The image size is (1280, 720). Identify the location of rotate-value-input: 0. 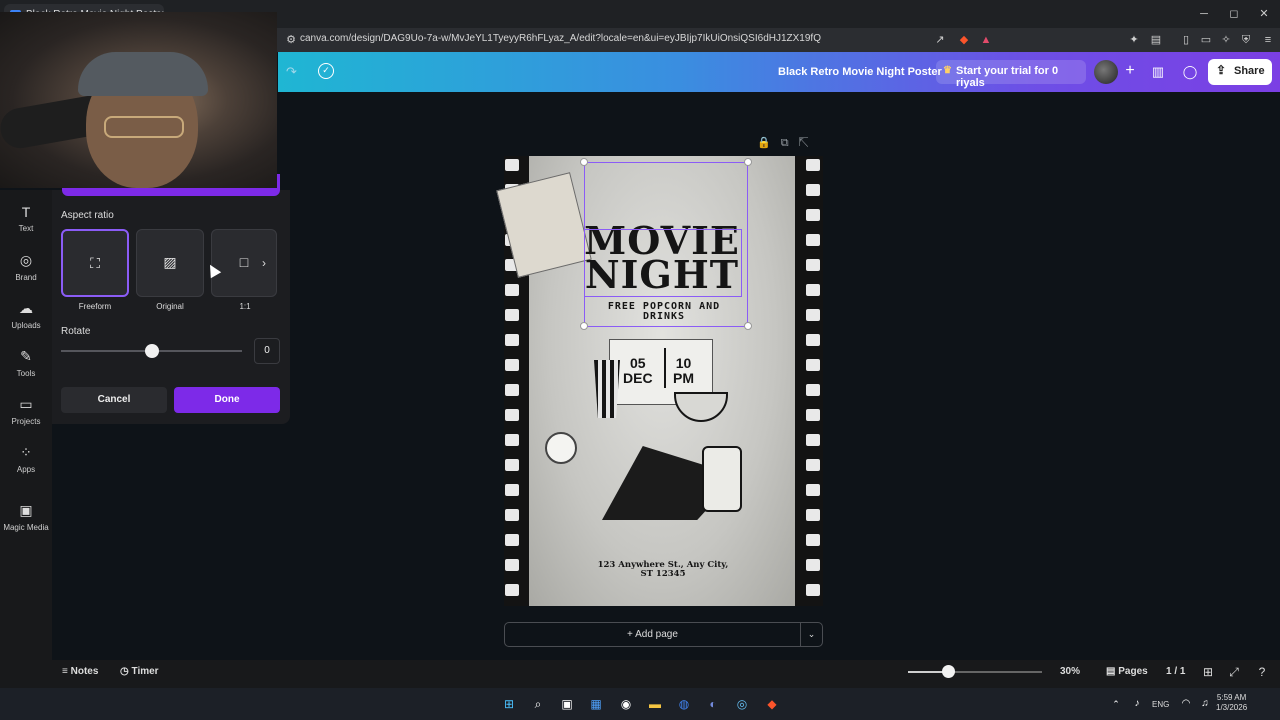
(267, 351).